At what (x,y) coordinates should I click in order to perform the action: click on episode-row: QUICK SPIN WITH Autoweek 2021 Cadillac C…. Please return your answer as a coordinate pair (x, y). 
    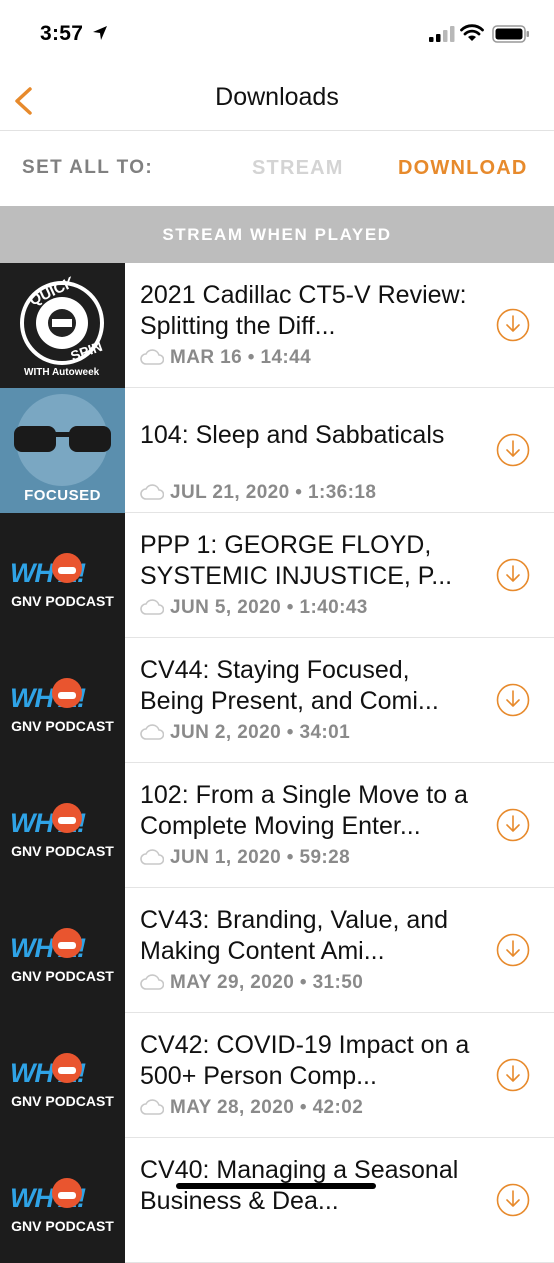
    Looking at the image, I should click on (277, 325).